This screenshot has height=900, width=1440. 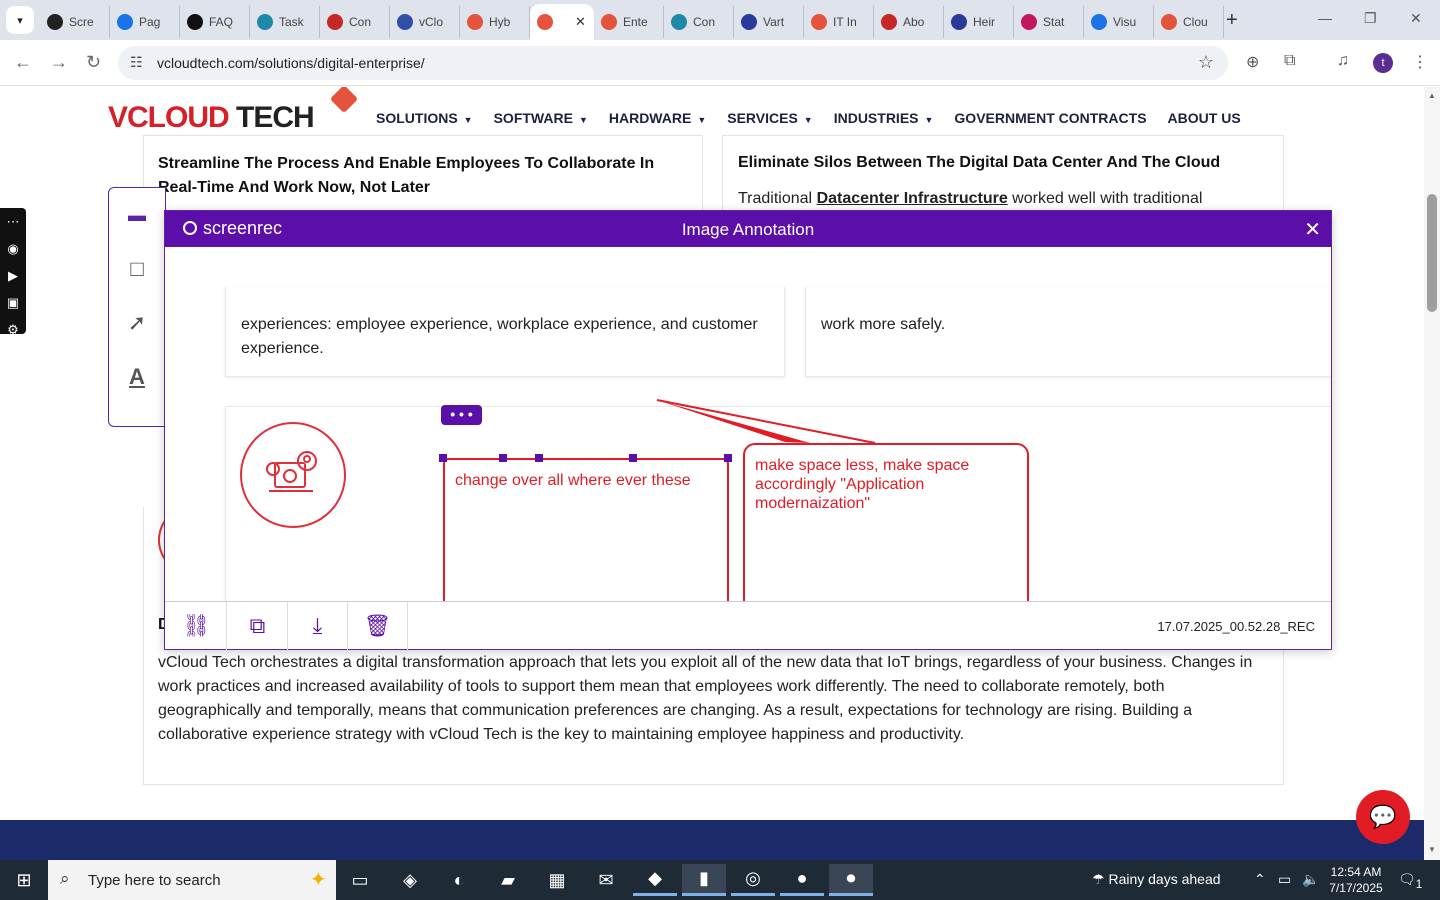 I want to click on chrome-app-icon: ◎, so click(x=753, y=880).